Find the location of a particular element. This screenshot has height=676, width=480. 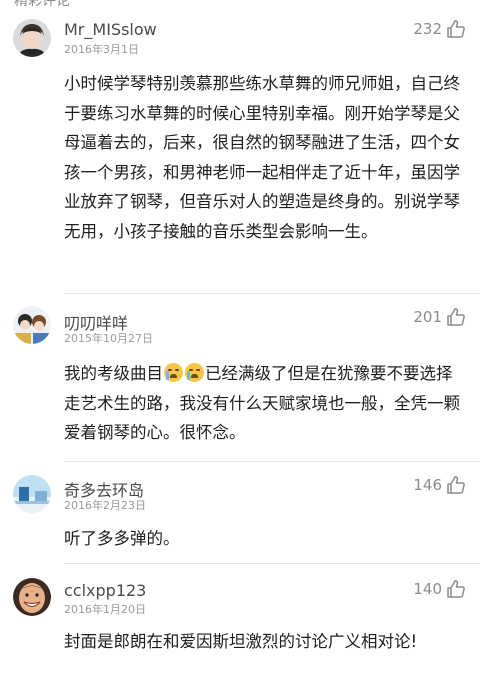

like-button: 201 is located at coordinates (439, 317).